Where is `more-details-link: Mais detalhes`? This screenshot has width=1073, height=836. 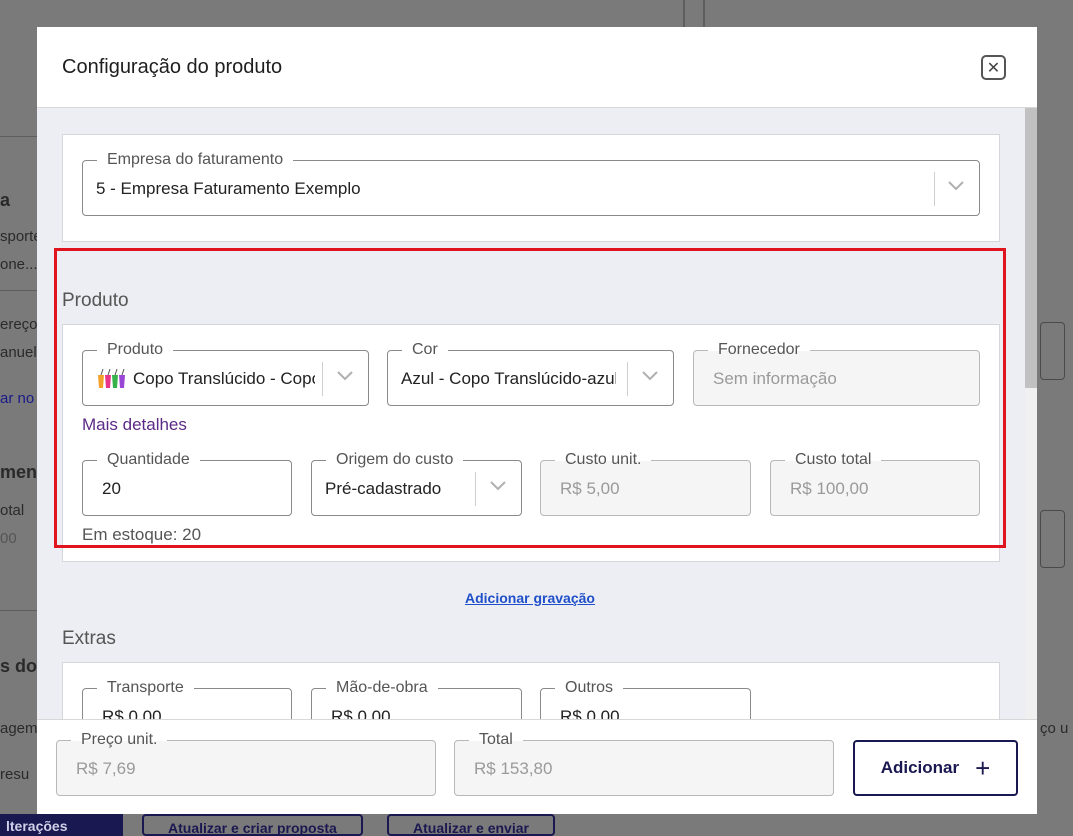 more-details-link: Mais detalhes is located at coordinates (134, 425).